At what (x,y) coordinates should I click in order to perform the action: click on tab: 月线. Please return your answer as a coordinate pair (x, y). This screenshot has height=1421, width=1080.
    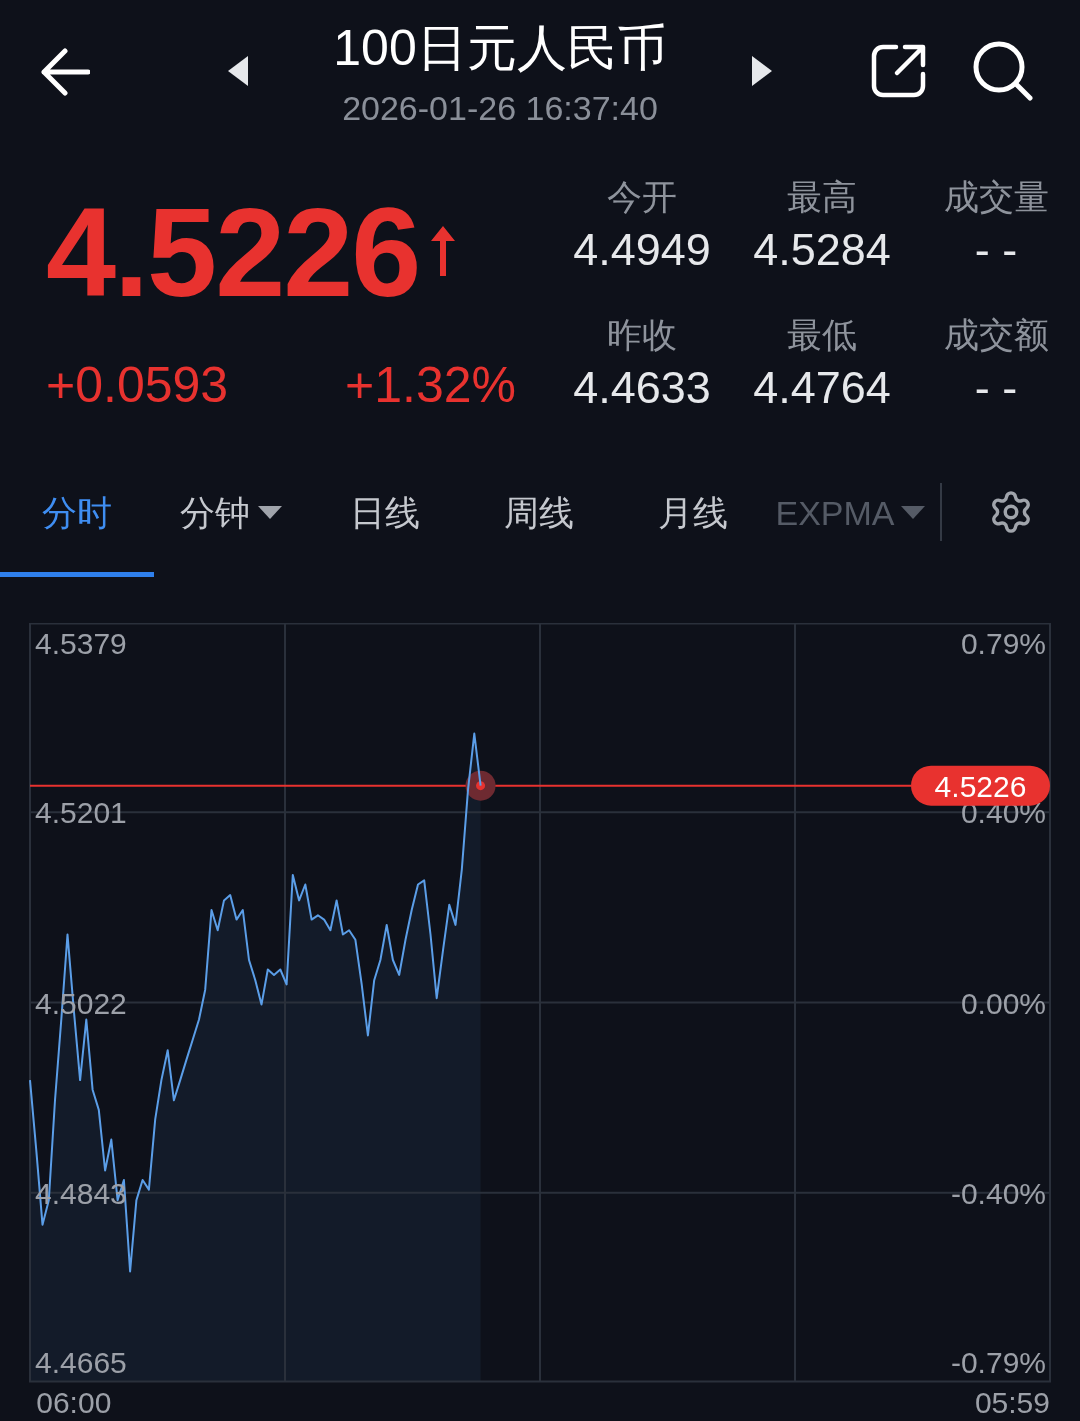
    Looking at the image, I should click on (693, 518).